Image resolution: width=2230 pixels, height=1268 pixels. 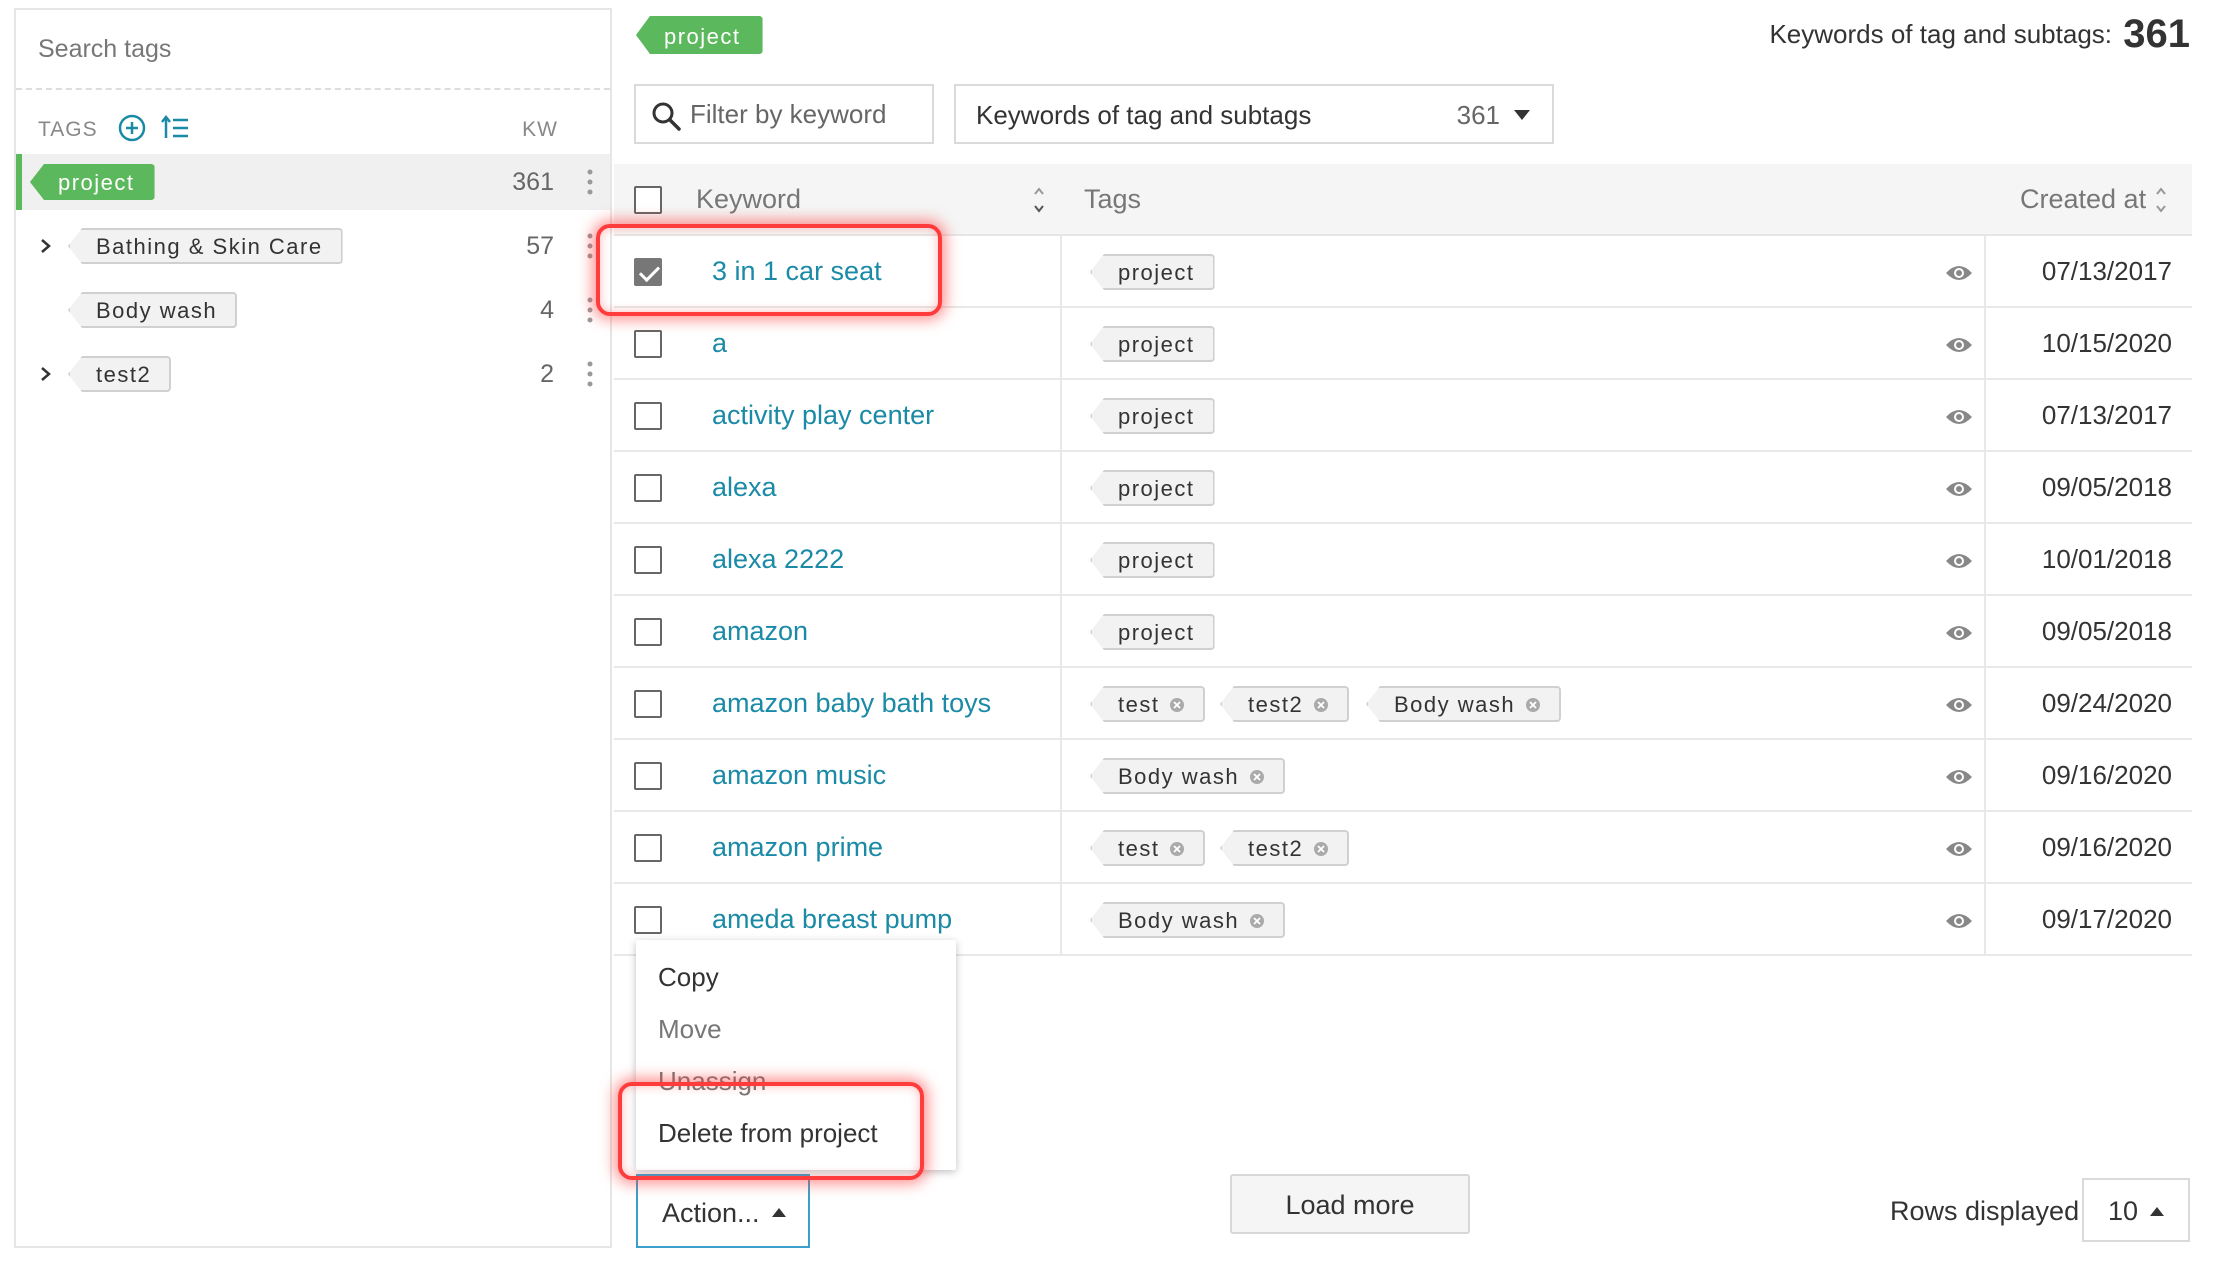 What do you see at coordinates (690, 1029) in the screenshot?
I see `menu-item-move: Move` at bounding box center [690, 1029].